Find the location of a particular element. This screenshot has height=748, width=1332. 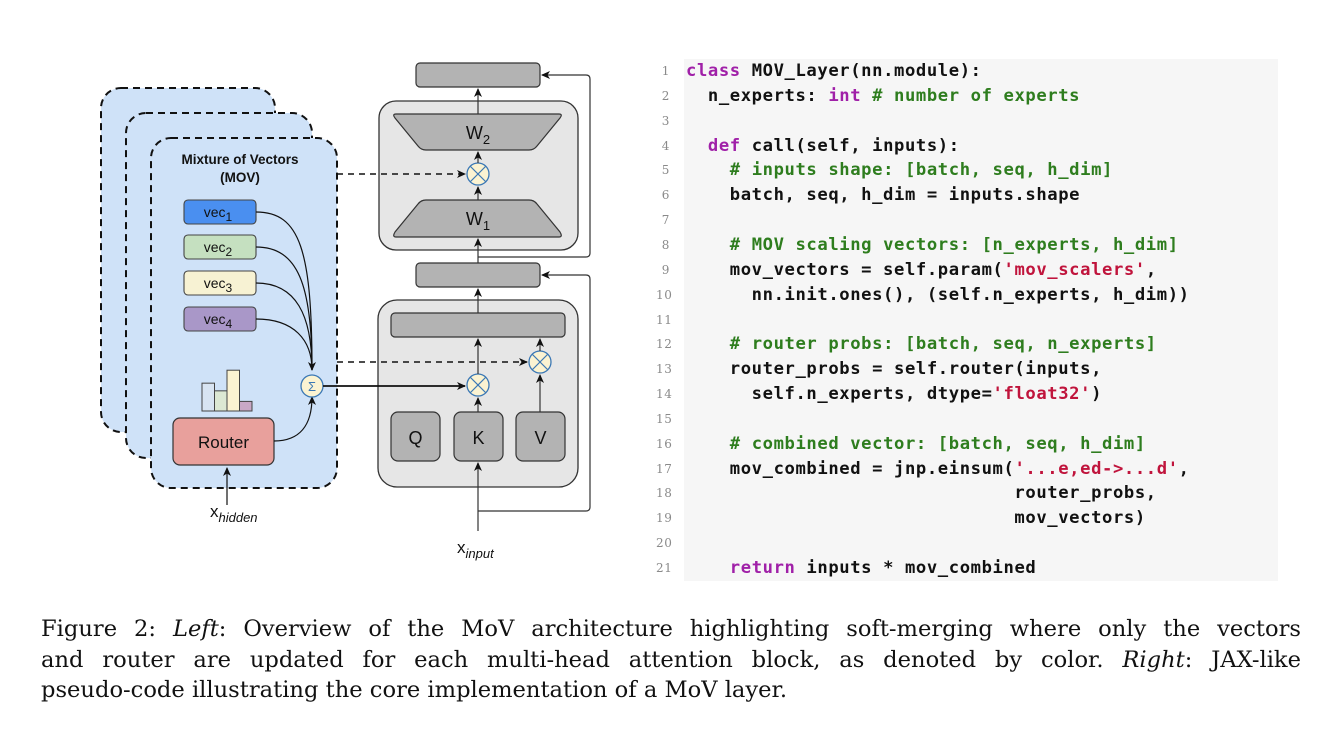

code-line: 6 batch, seq, h_dim = inputs.shape is located at coordinates (666, 195).